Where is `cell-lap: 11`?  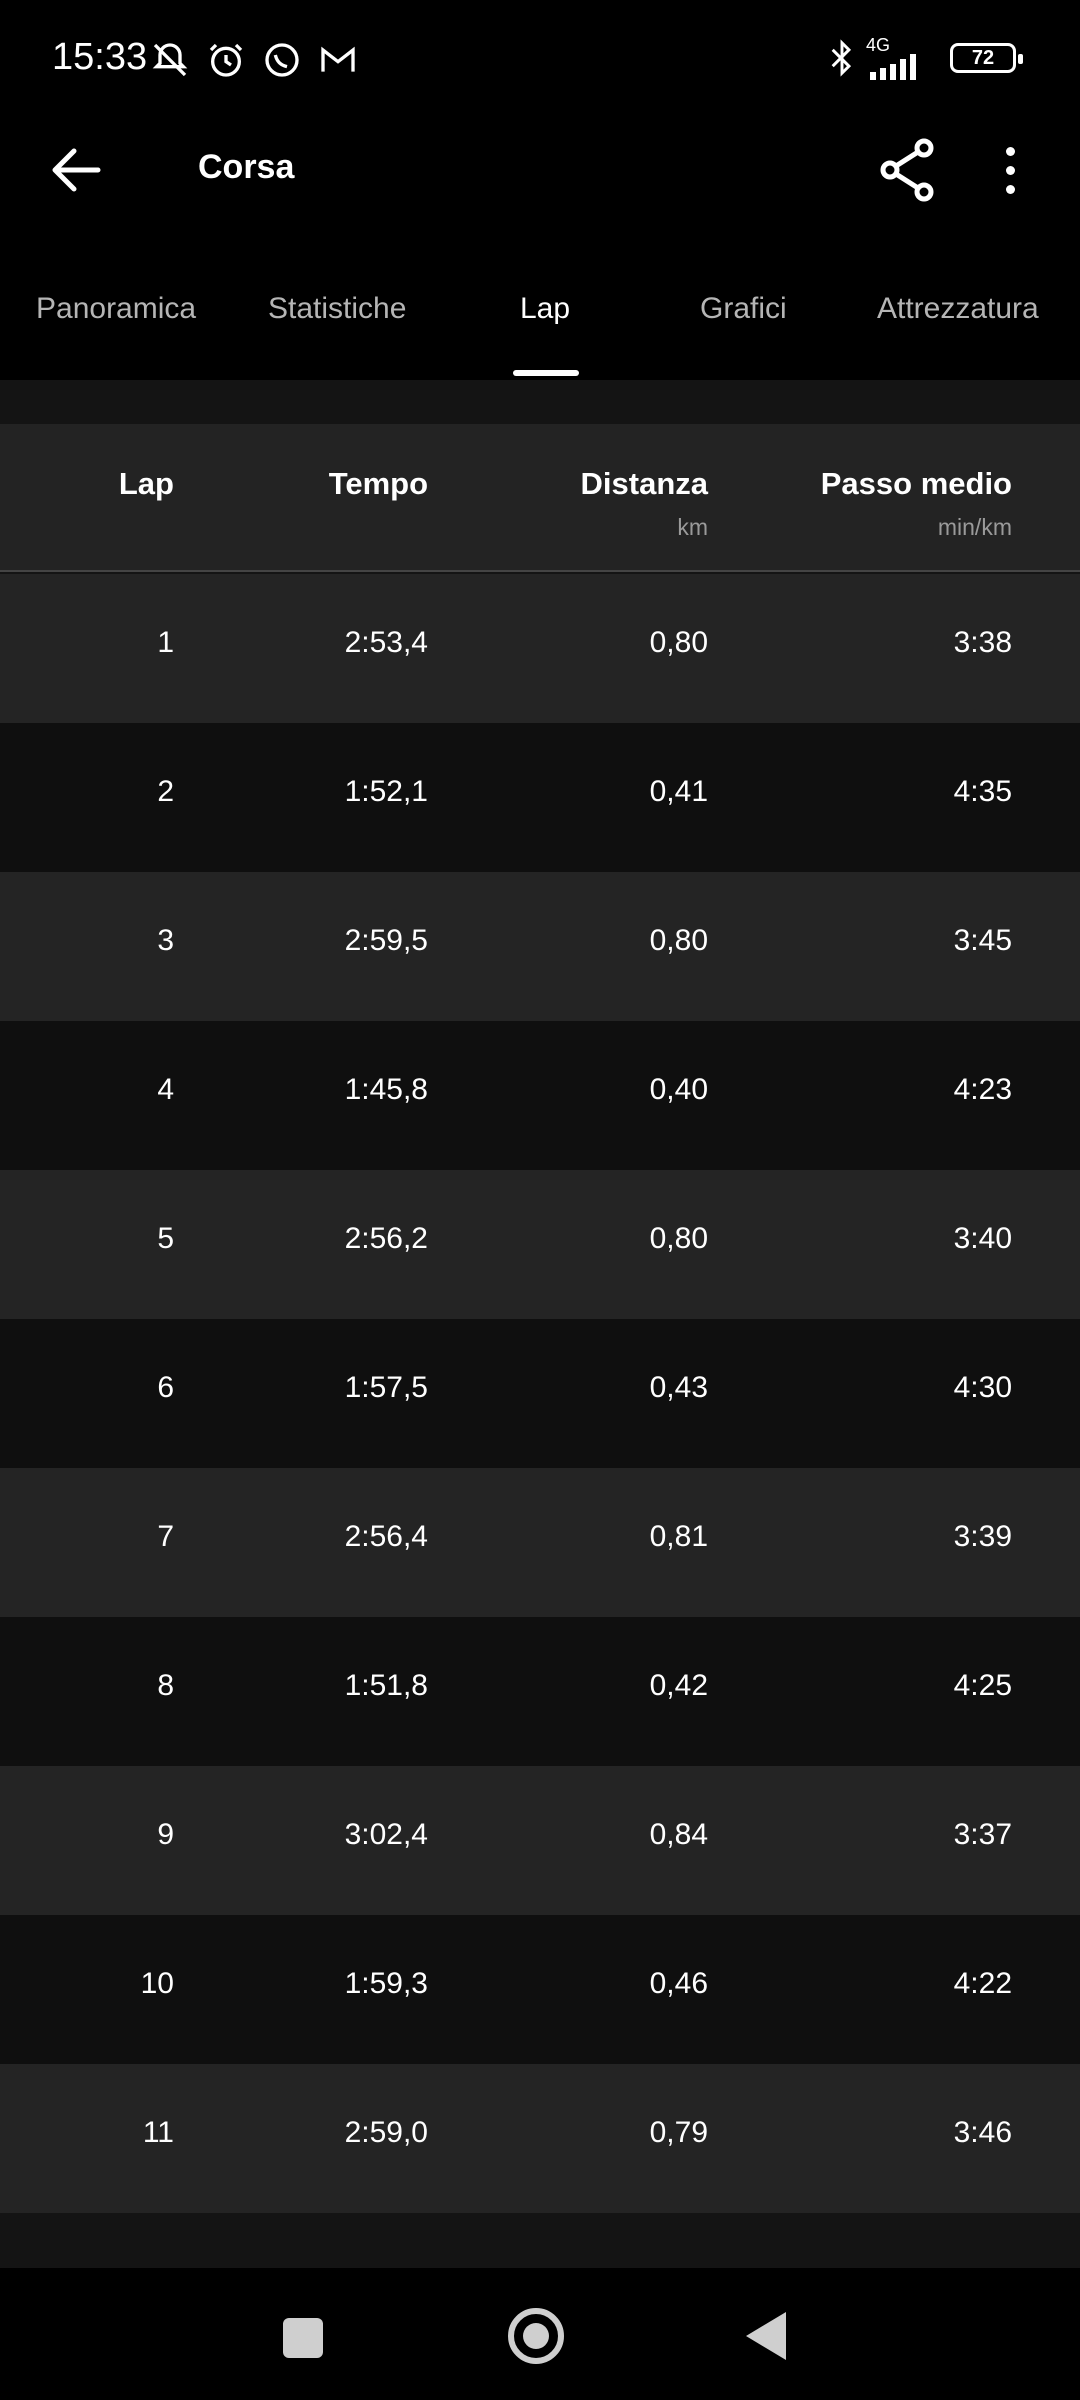 cell-lap: 11 is located at coordinates (158, 2132).